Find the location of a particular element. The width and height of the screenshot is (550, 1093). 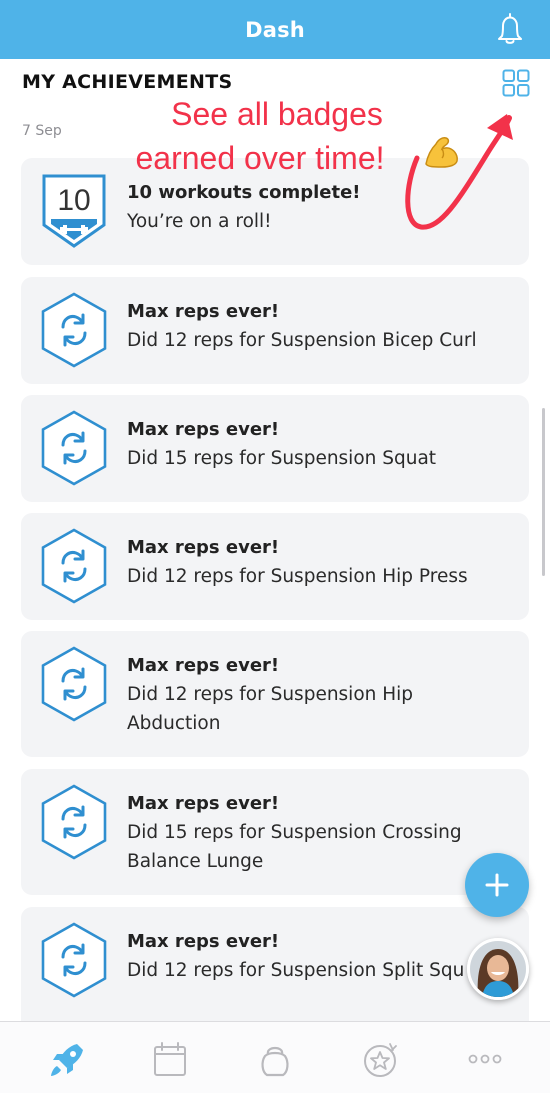

workout-count-badge: 10 is located at coordinates (74, 211).